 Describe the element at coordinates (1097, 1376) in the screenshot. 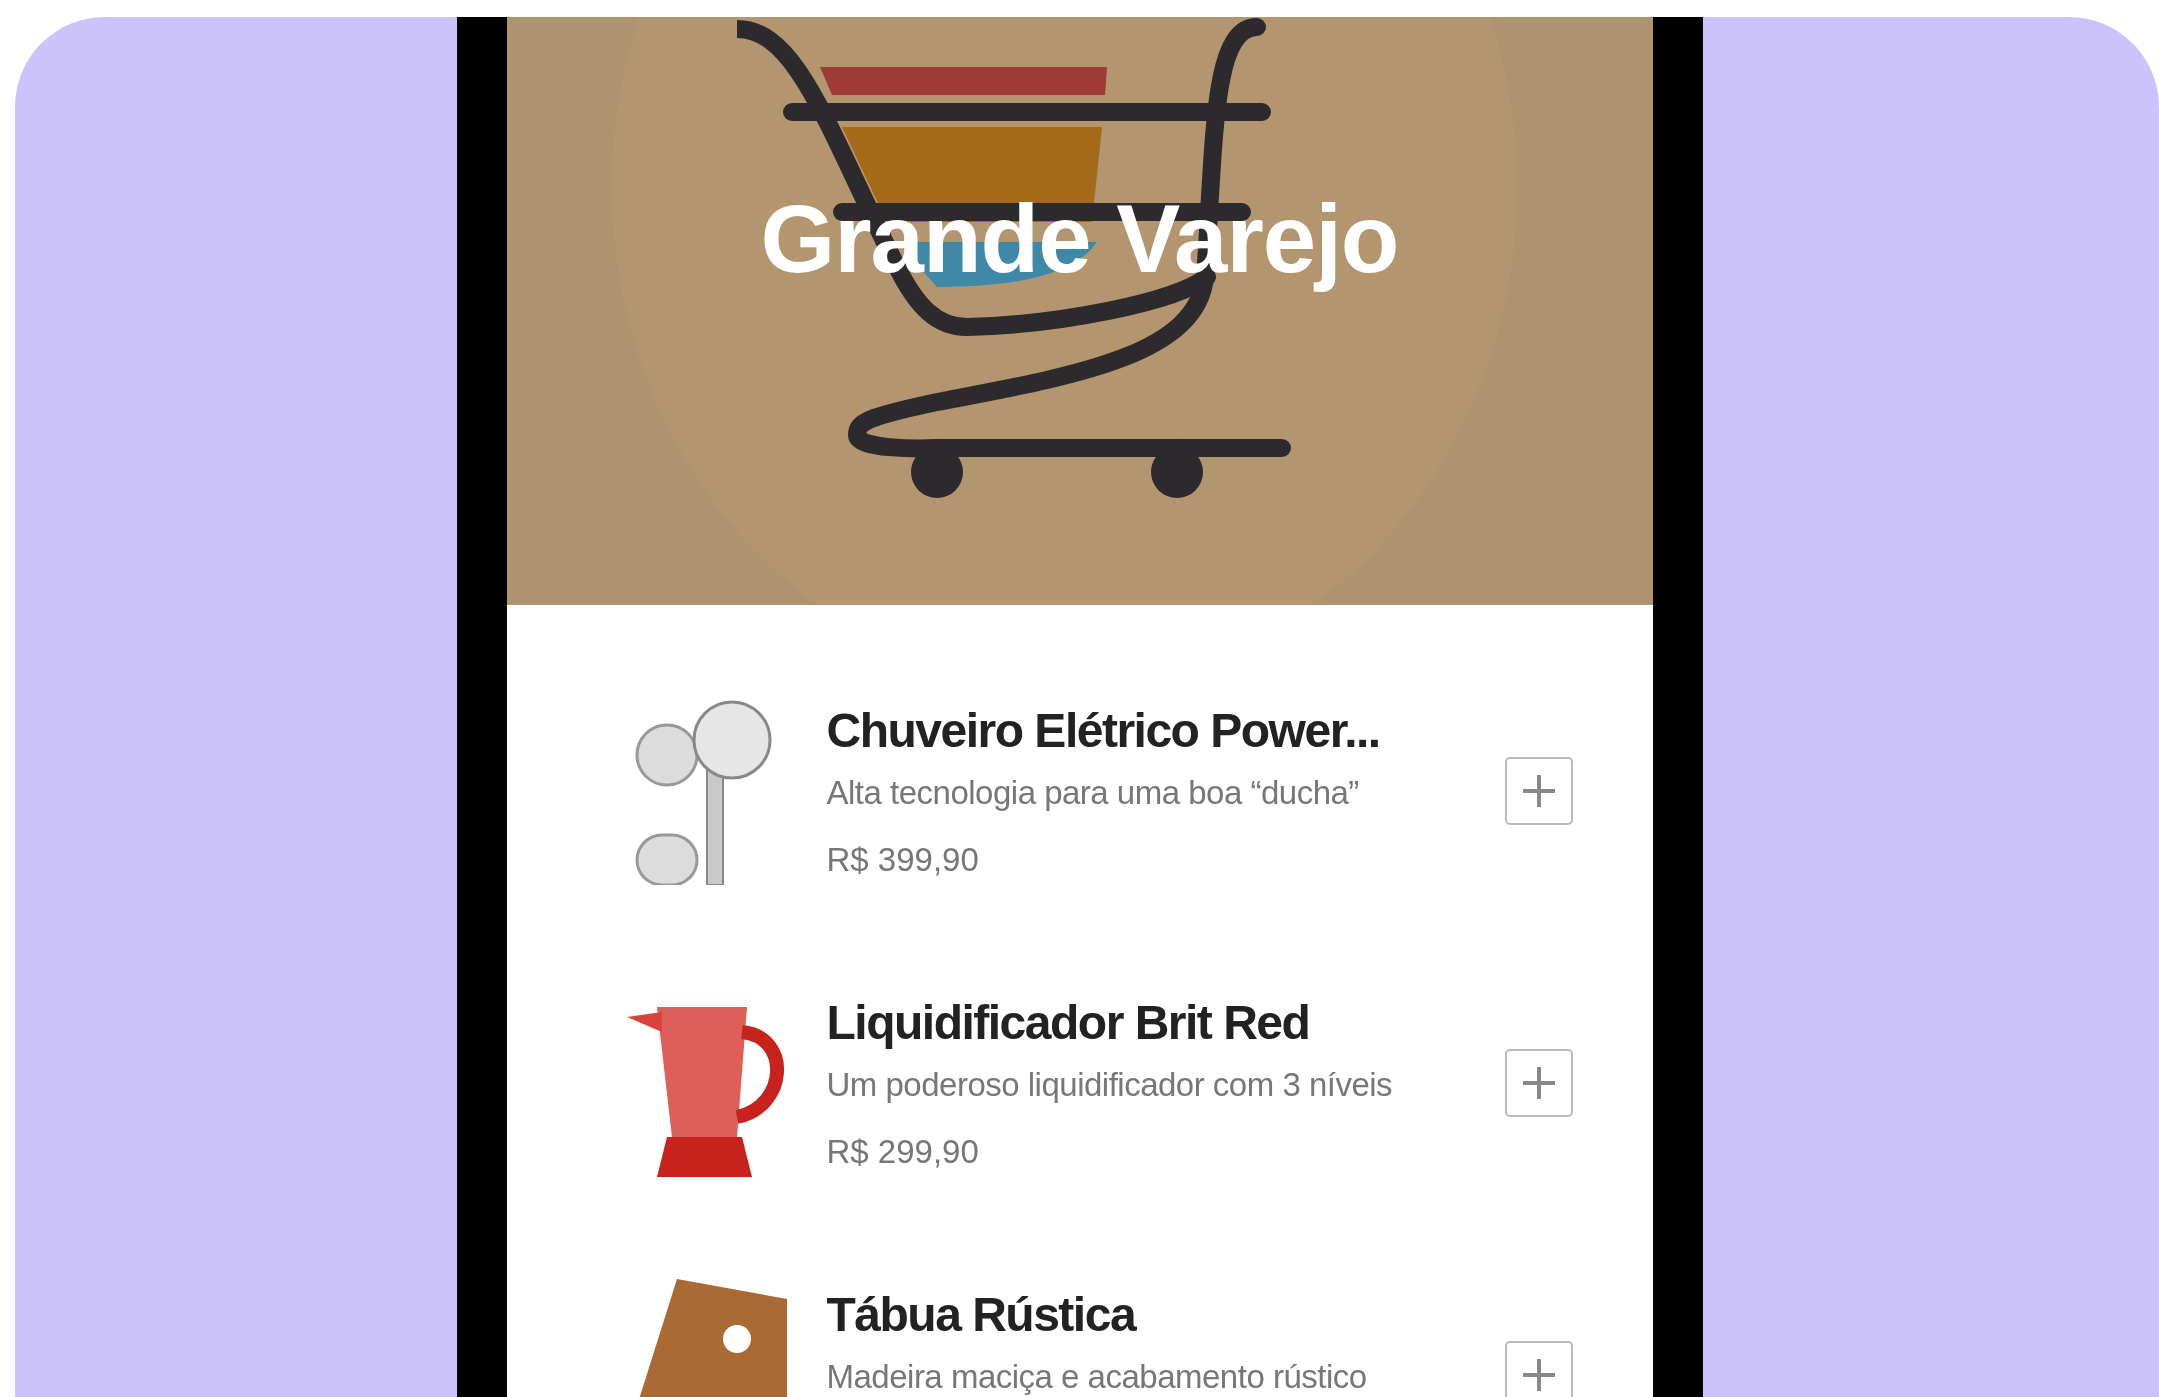

I see `product-description: Madeira maciça e acabamento rústico` at that location.